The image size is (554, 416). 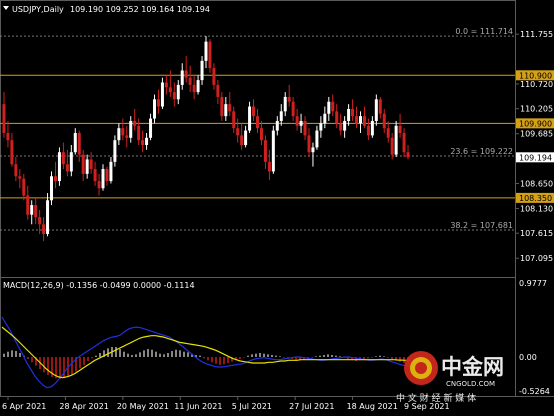 I want to click on price-tick-label: 109.685, so click(x=536, y=134).